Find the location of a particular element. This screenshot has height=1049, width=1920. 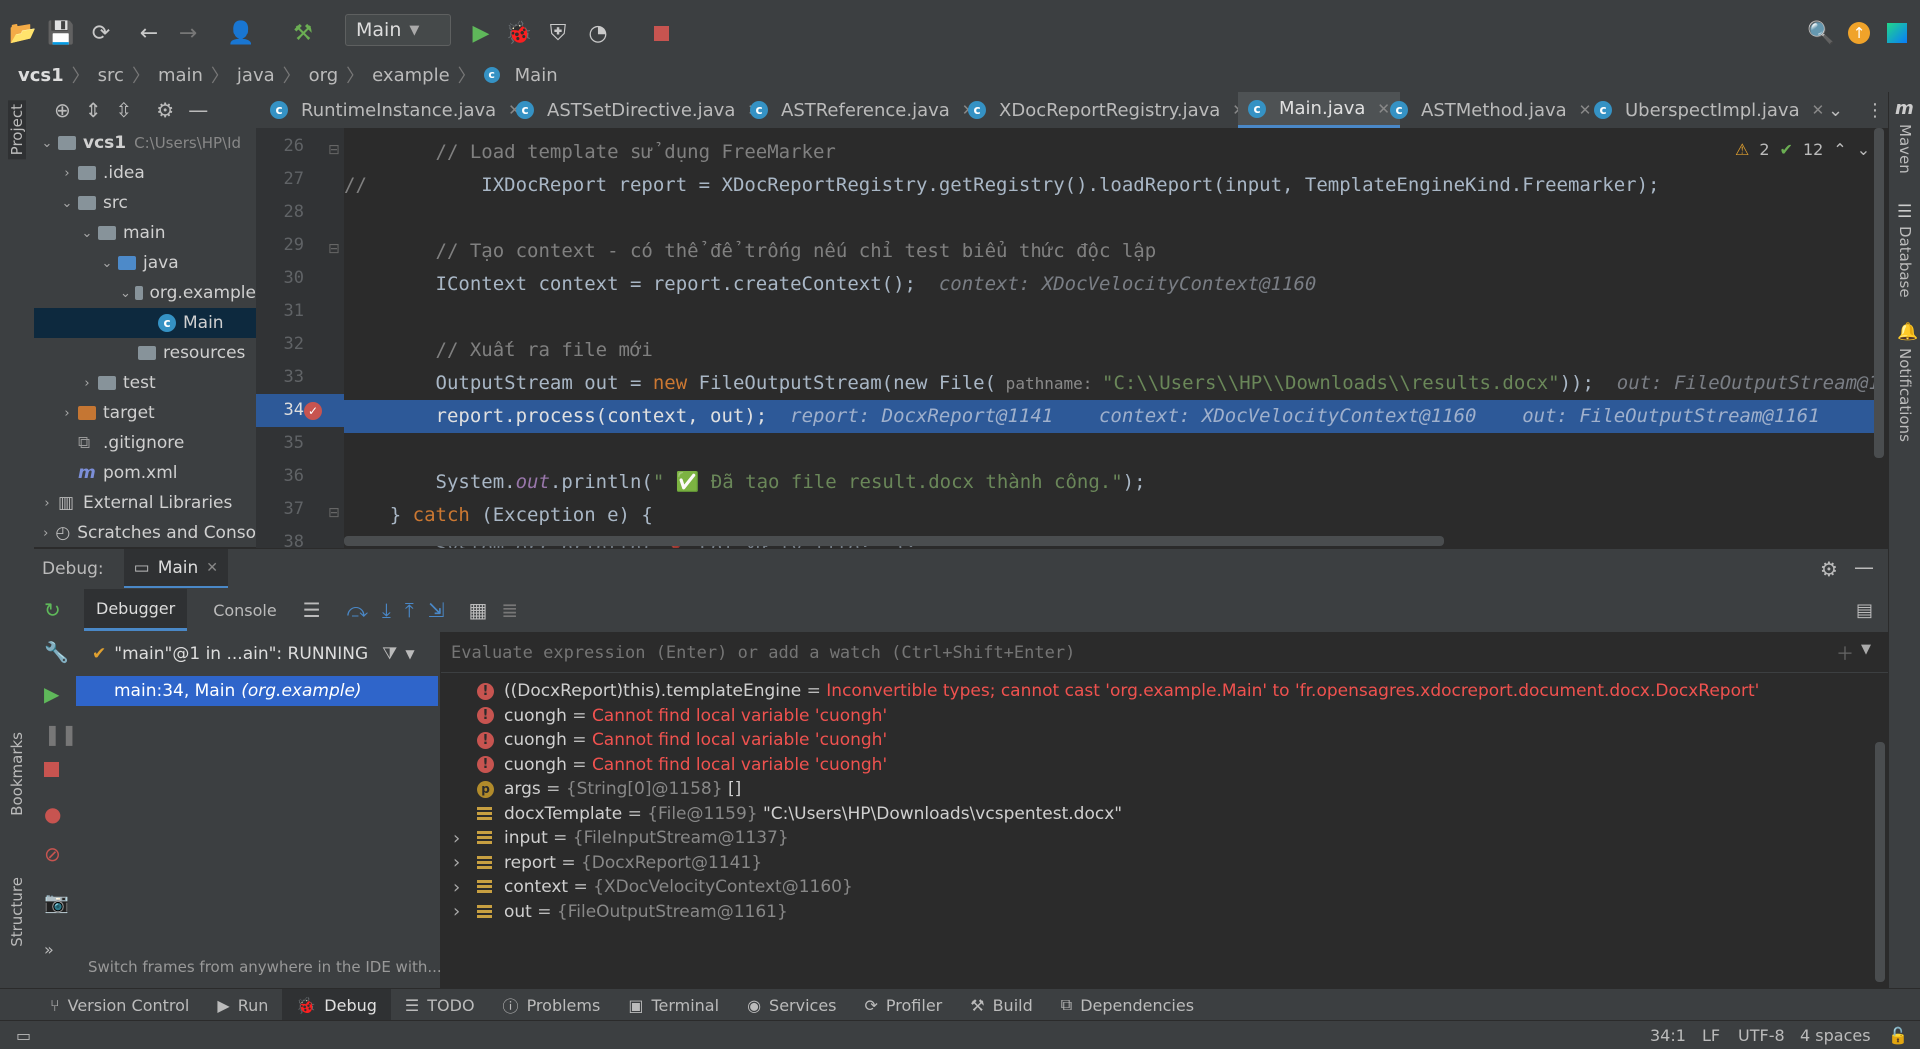

close-icon: ✕ is located at coordinates (1383, 109).